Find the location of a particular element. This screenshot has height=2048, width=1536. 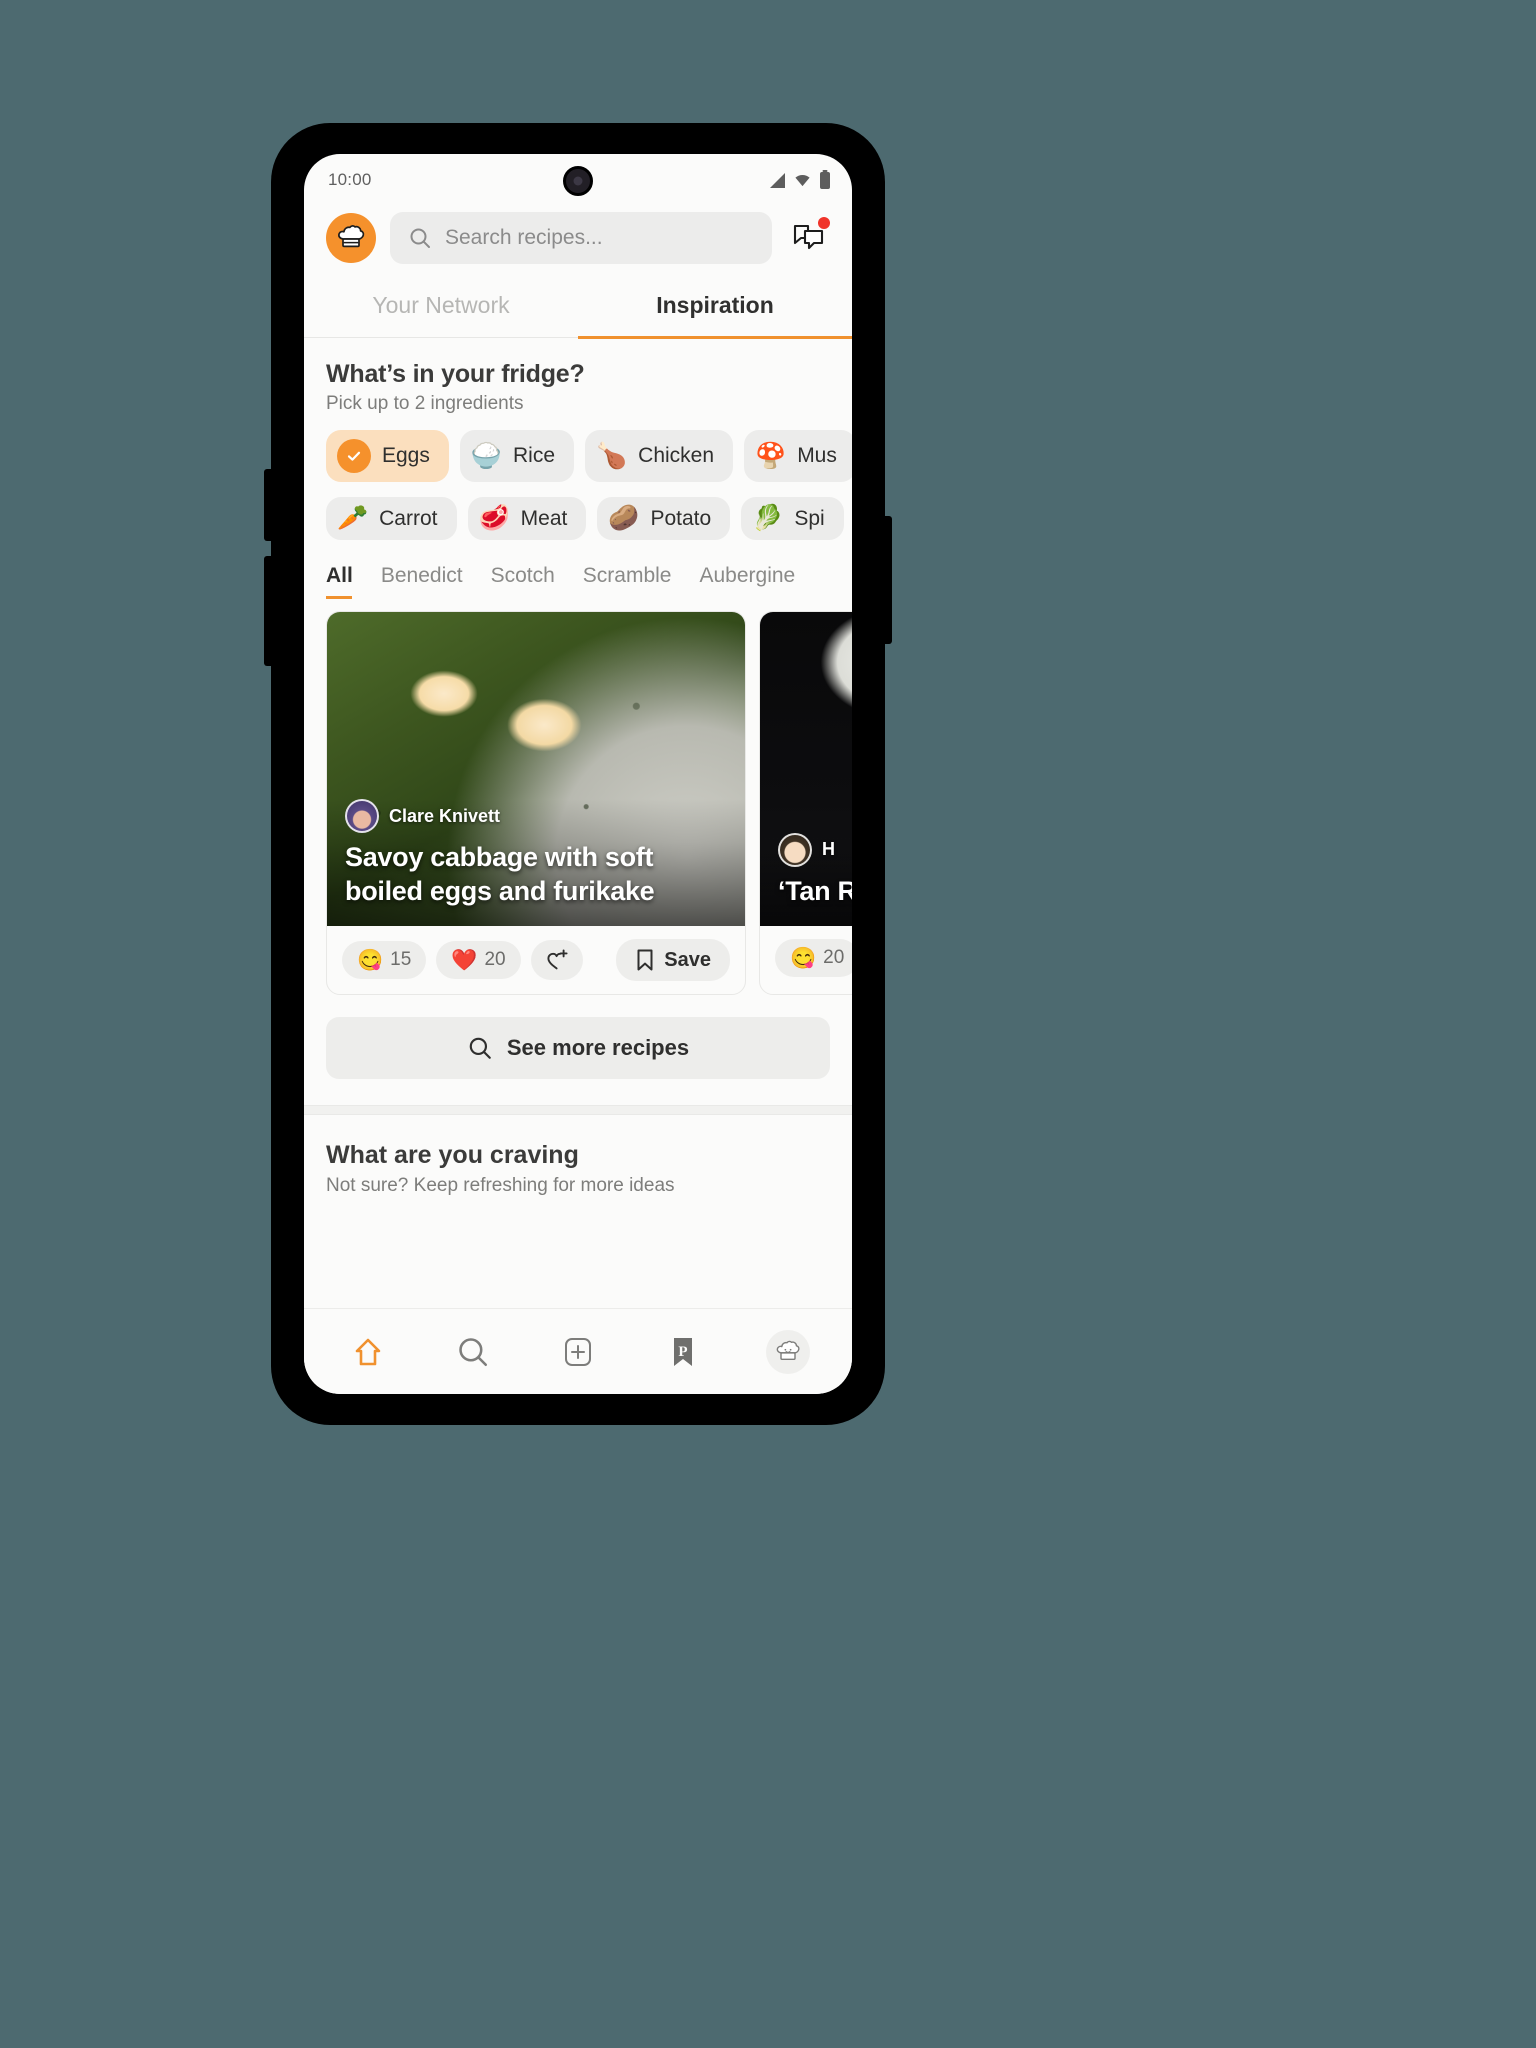

chip-label: Chicken is located at coordinates (676, 455).